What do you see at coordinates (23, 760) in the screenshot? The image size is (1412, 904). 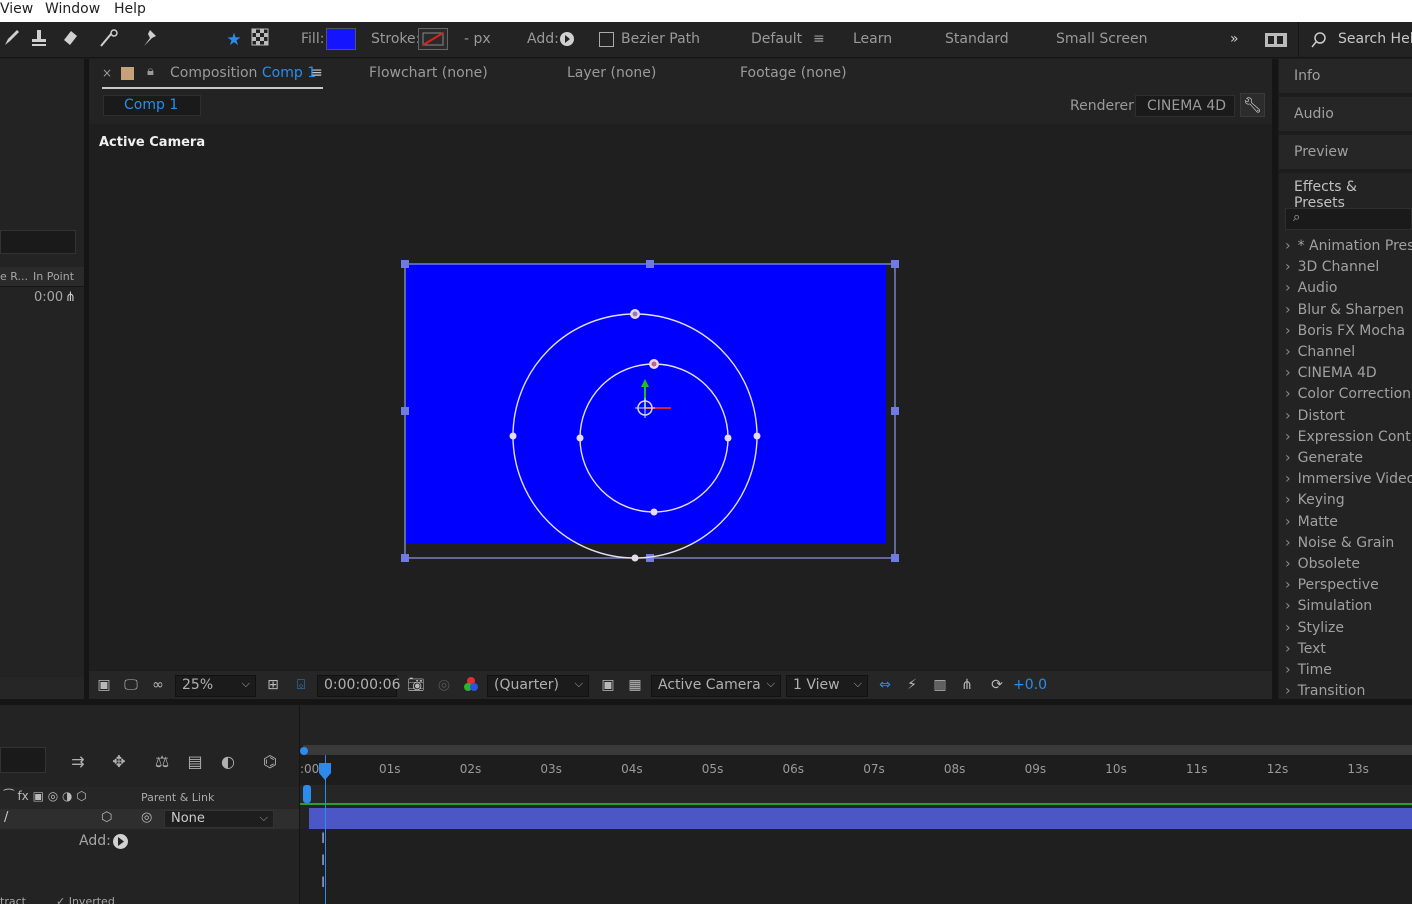 I see `timeline-search-input` at bounding box center [23, 760].